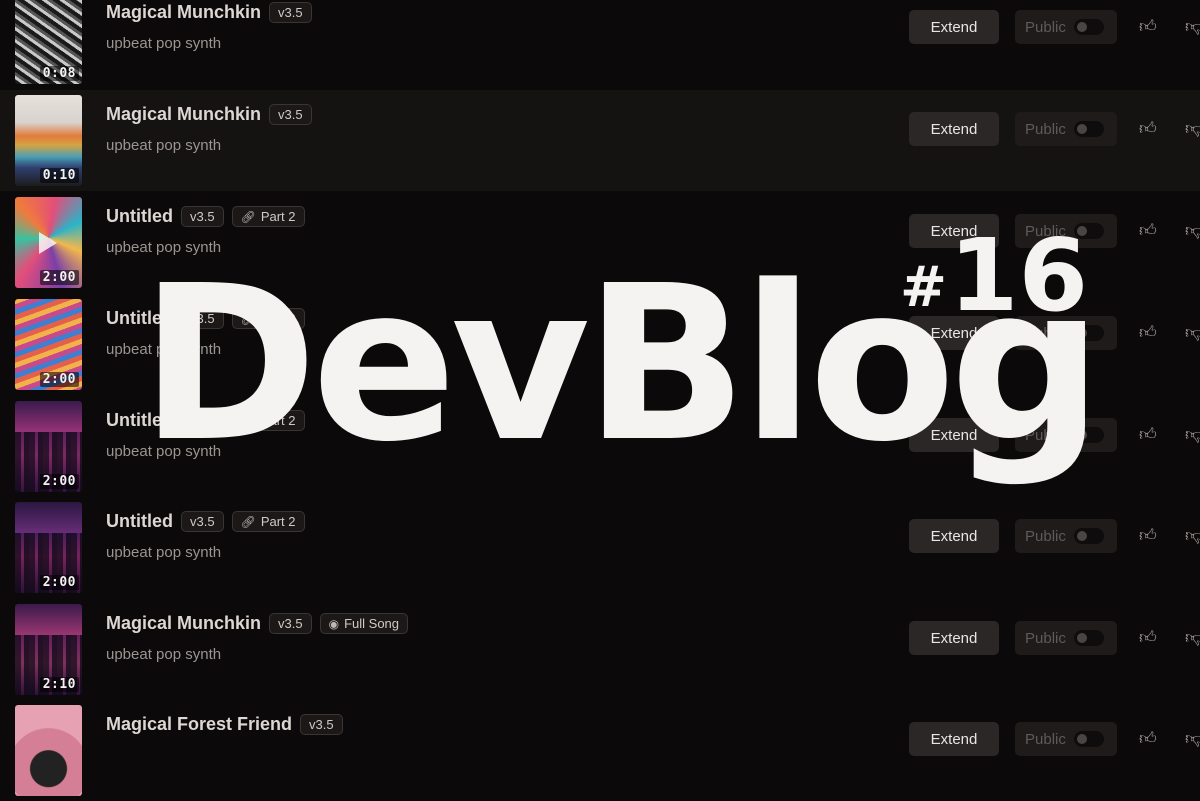 This screenshot has height=801, width=1200. What do you see at coordinates (59, 175) in the screenshot?
I see `song-duration: 0:10` at bounding box center [59, 175].